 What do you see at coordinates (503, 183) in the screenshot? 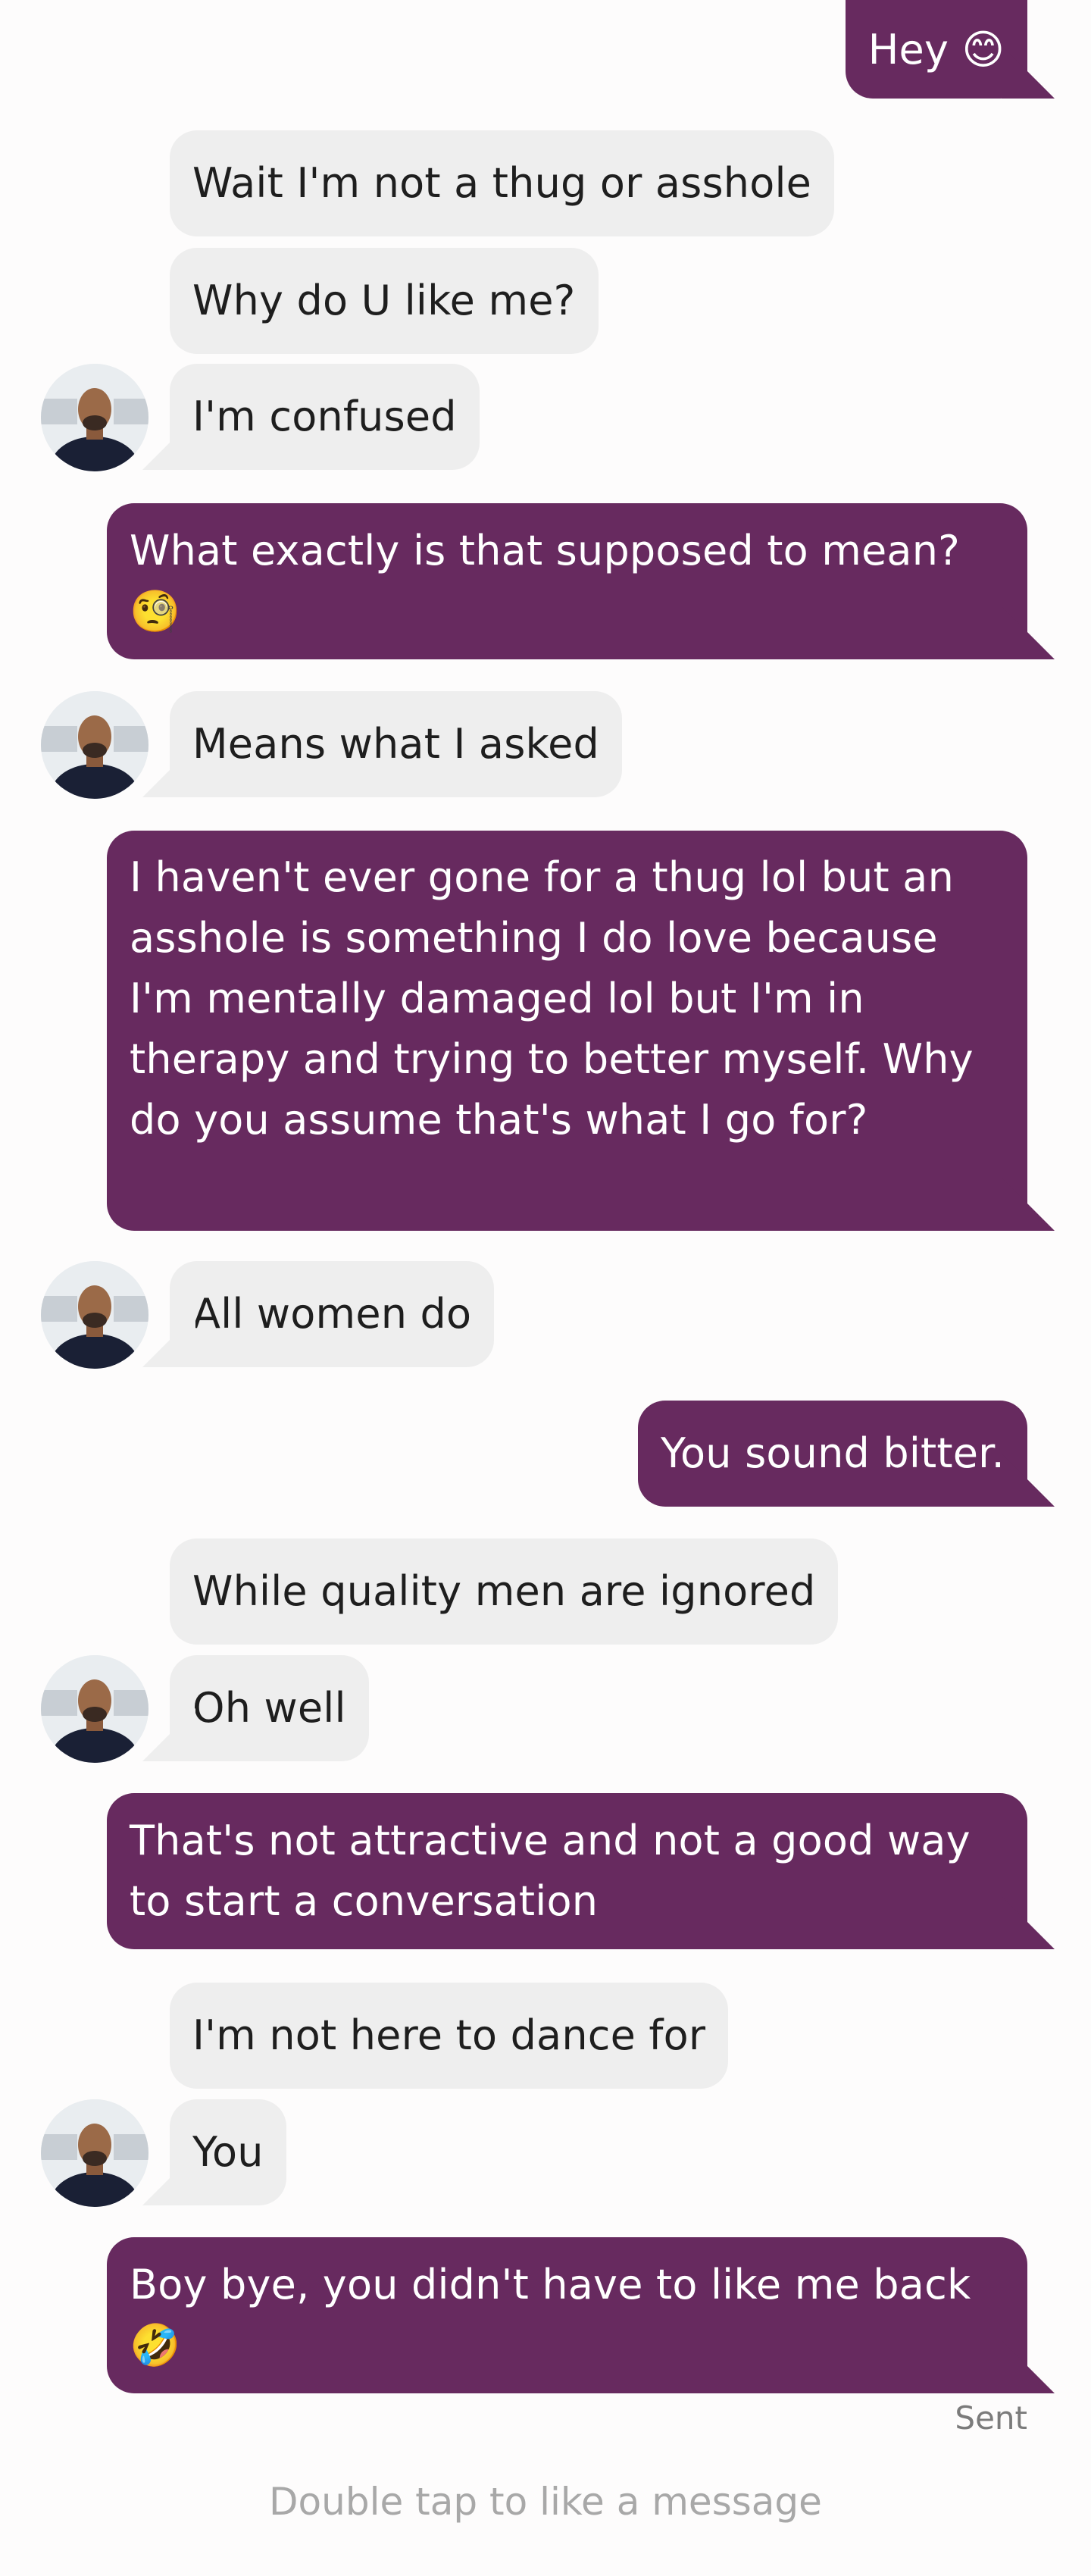
I see `incoming-message: Wait I'm not a thug or asshole` at bounding box center [503, 183].